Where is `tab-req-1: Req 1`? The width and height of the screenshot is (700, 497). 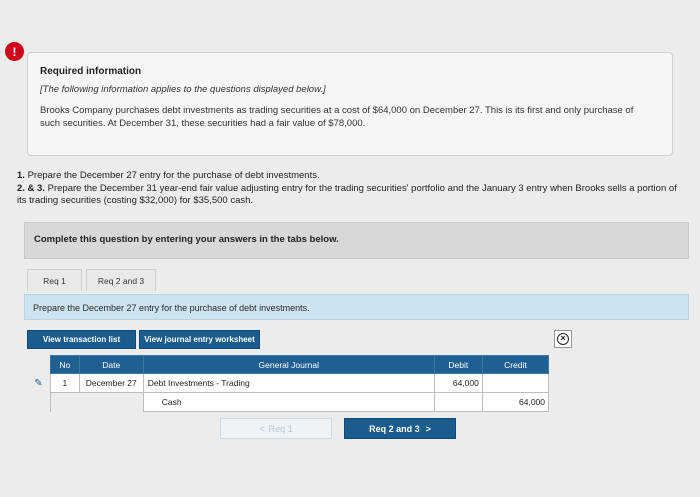 tab-req-1: Req 1 is located at coordinates (54, 280).